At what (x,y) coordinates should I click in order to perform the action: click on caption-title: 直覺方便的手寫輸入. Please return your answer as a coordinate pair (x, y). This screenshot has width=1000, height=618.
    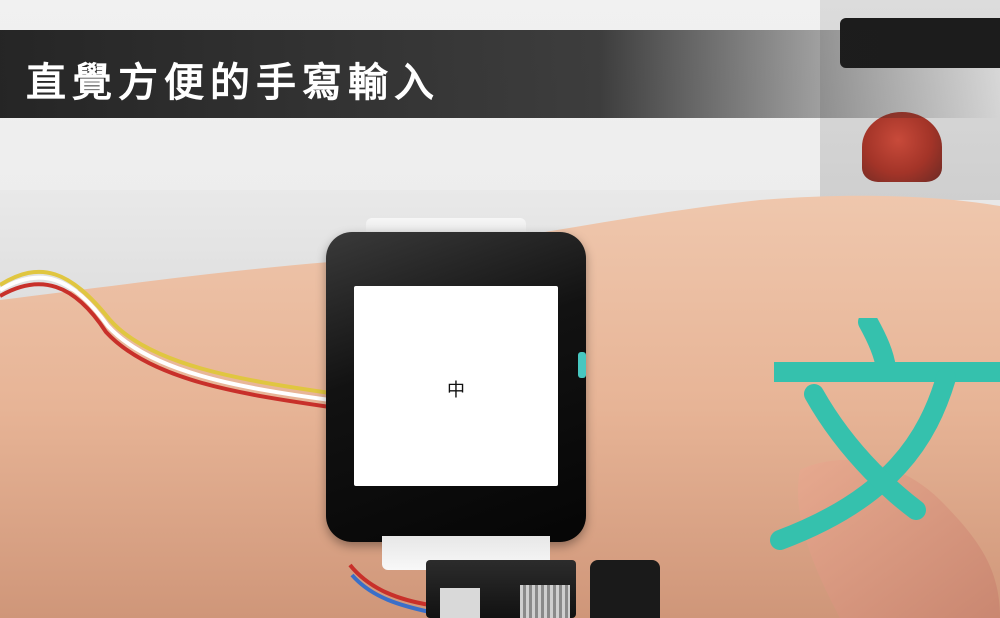
    Looking at the image, I should click on (233, 82).